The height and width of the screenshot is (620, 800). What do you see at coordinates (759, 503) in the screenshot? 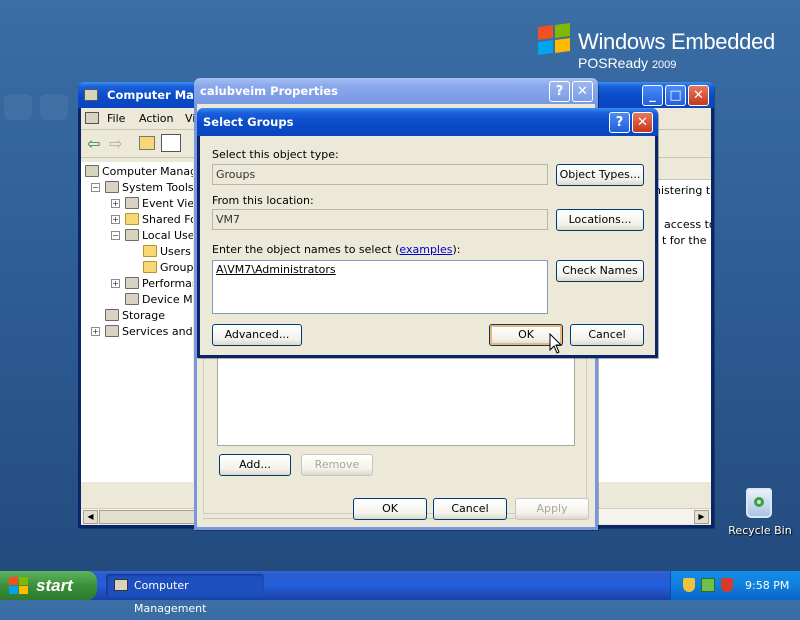
I see `recycle-bin-icon` at bounding box center [759, 503].